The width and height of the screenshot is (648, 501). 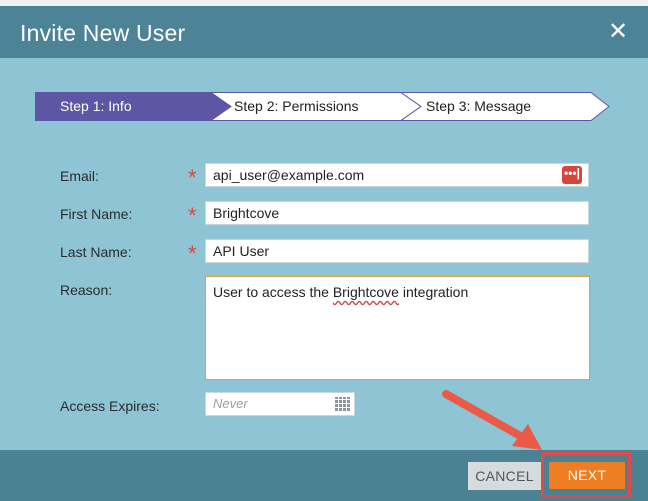 What do you see at coordinates (246, 213) in the screenshot?
I see `first-name-value: Brightcove` at bounding box center [246, 213].